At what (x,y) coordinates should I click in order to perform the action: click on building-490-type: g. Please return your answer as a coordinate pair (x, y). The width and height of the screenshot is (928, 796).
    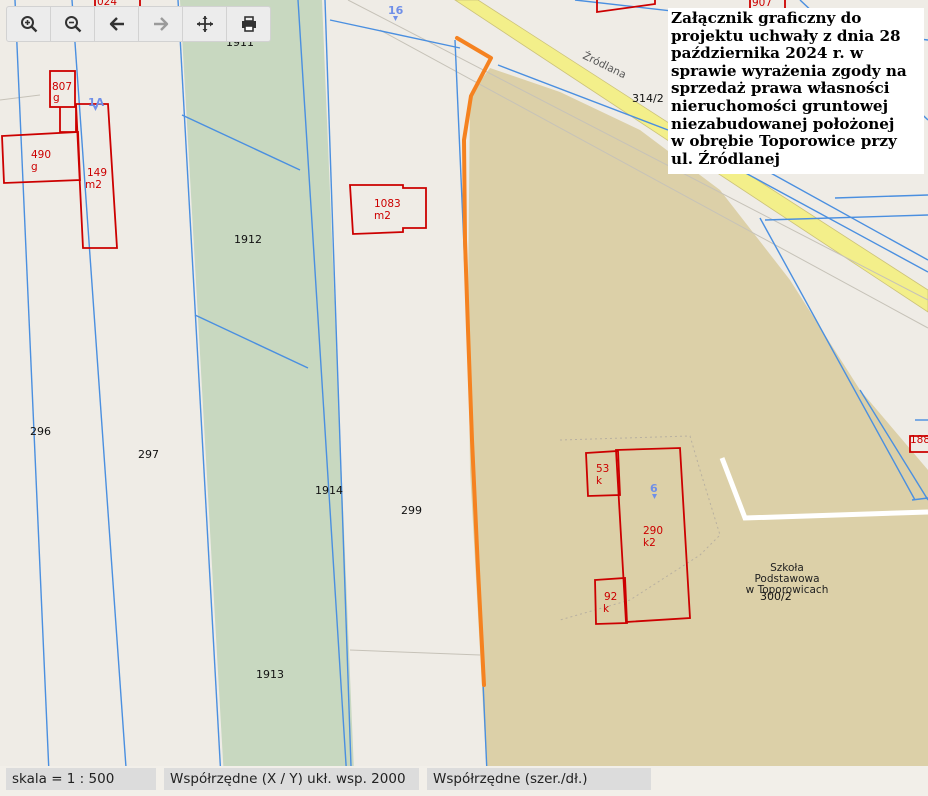
    Looking at the image, I should click on (34, 167).